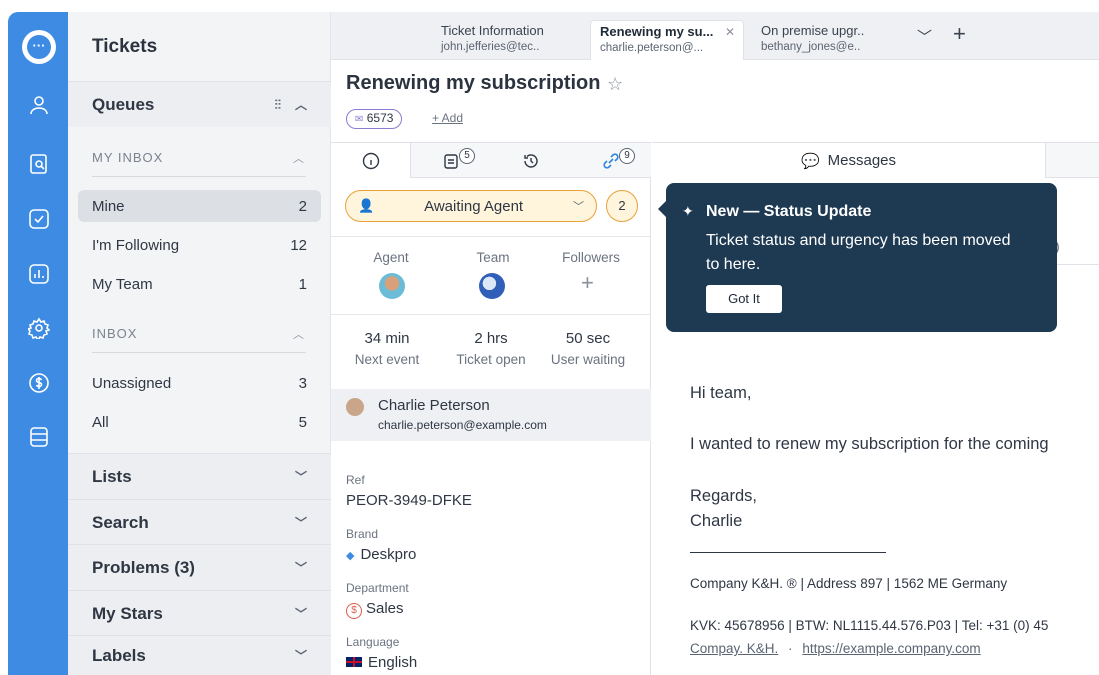 The image size is (1099, 675). I want to click on timer-value: 50 sec, so click(588, 338).